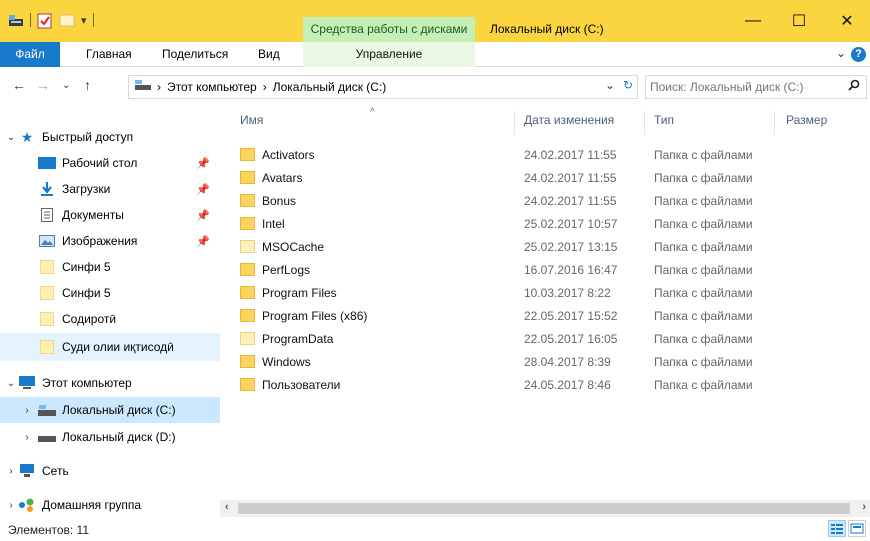  What do you see at coordinates (288, 155) in the screenshot?
I see `file-name: Activators` at bounding box center [288, 155].